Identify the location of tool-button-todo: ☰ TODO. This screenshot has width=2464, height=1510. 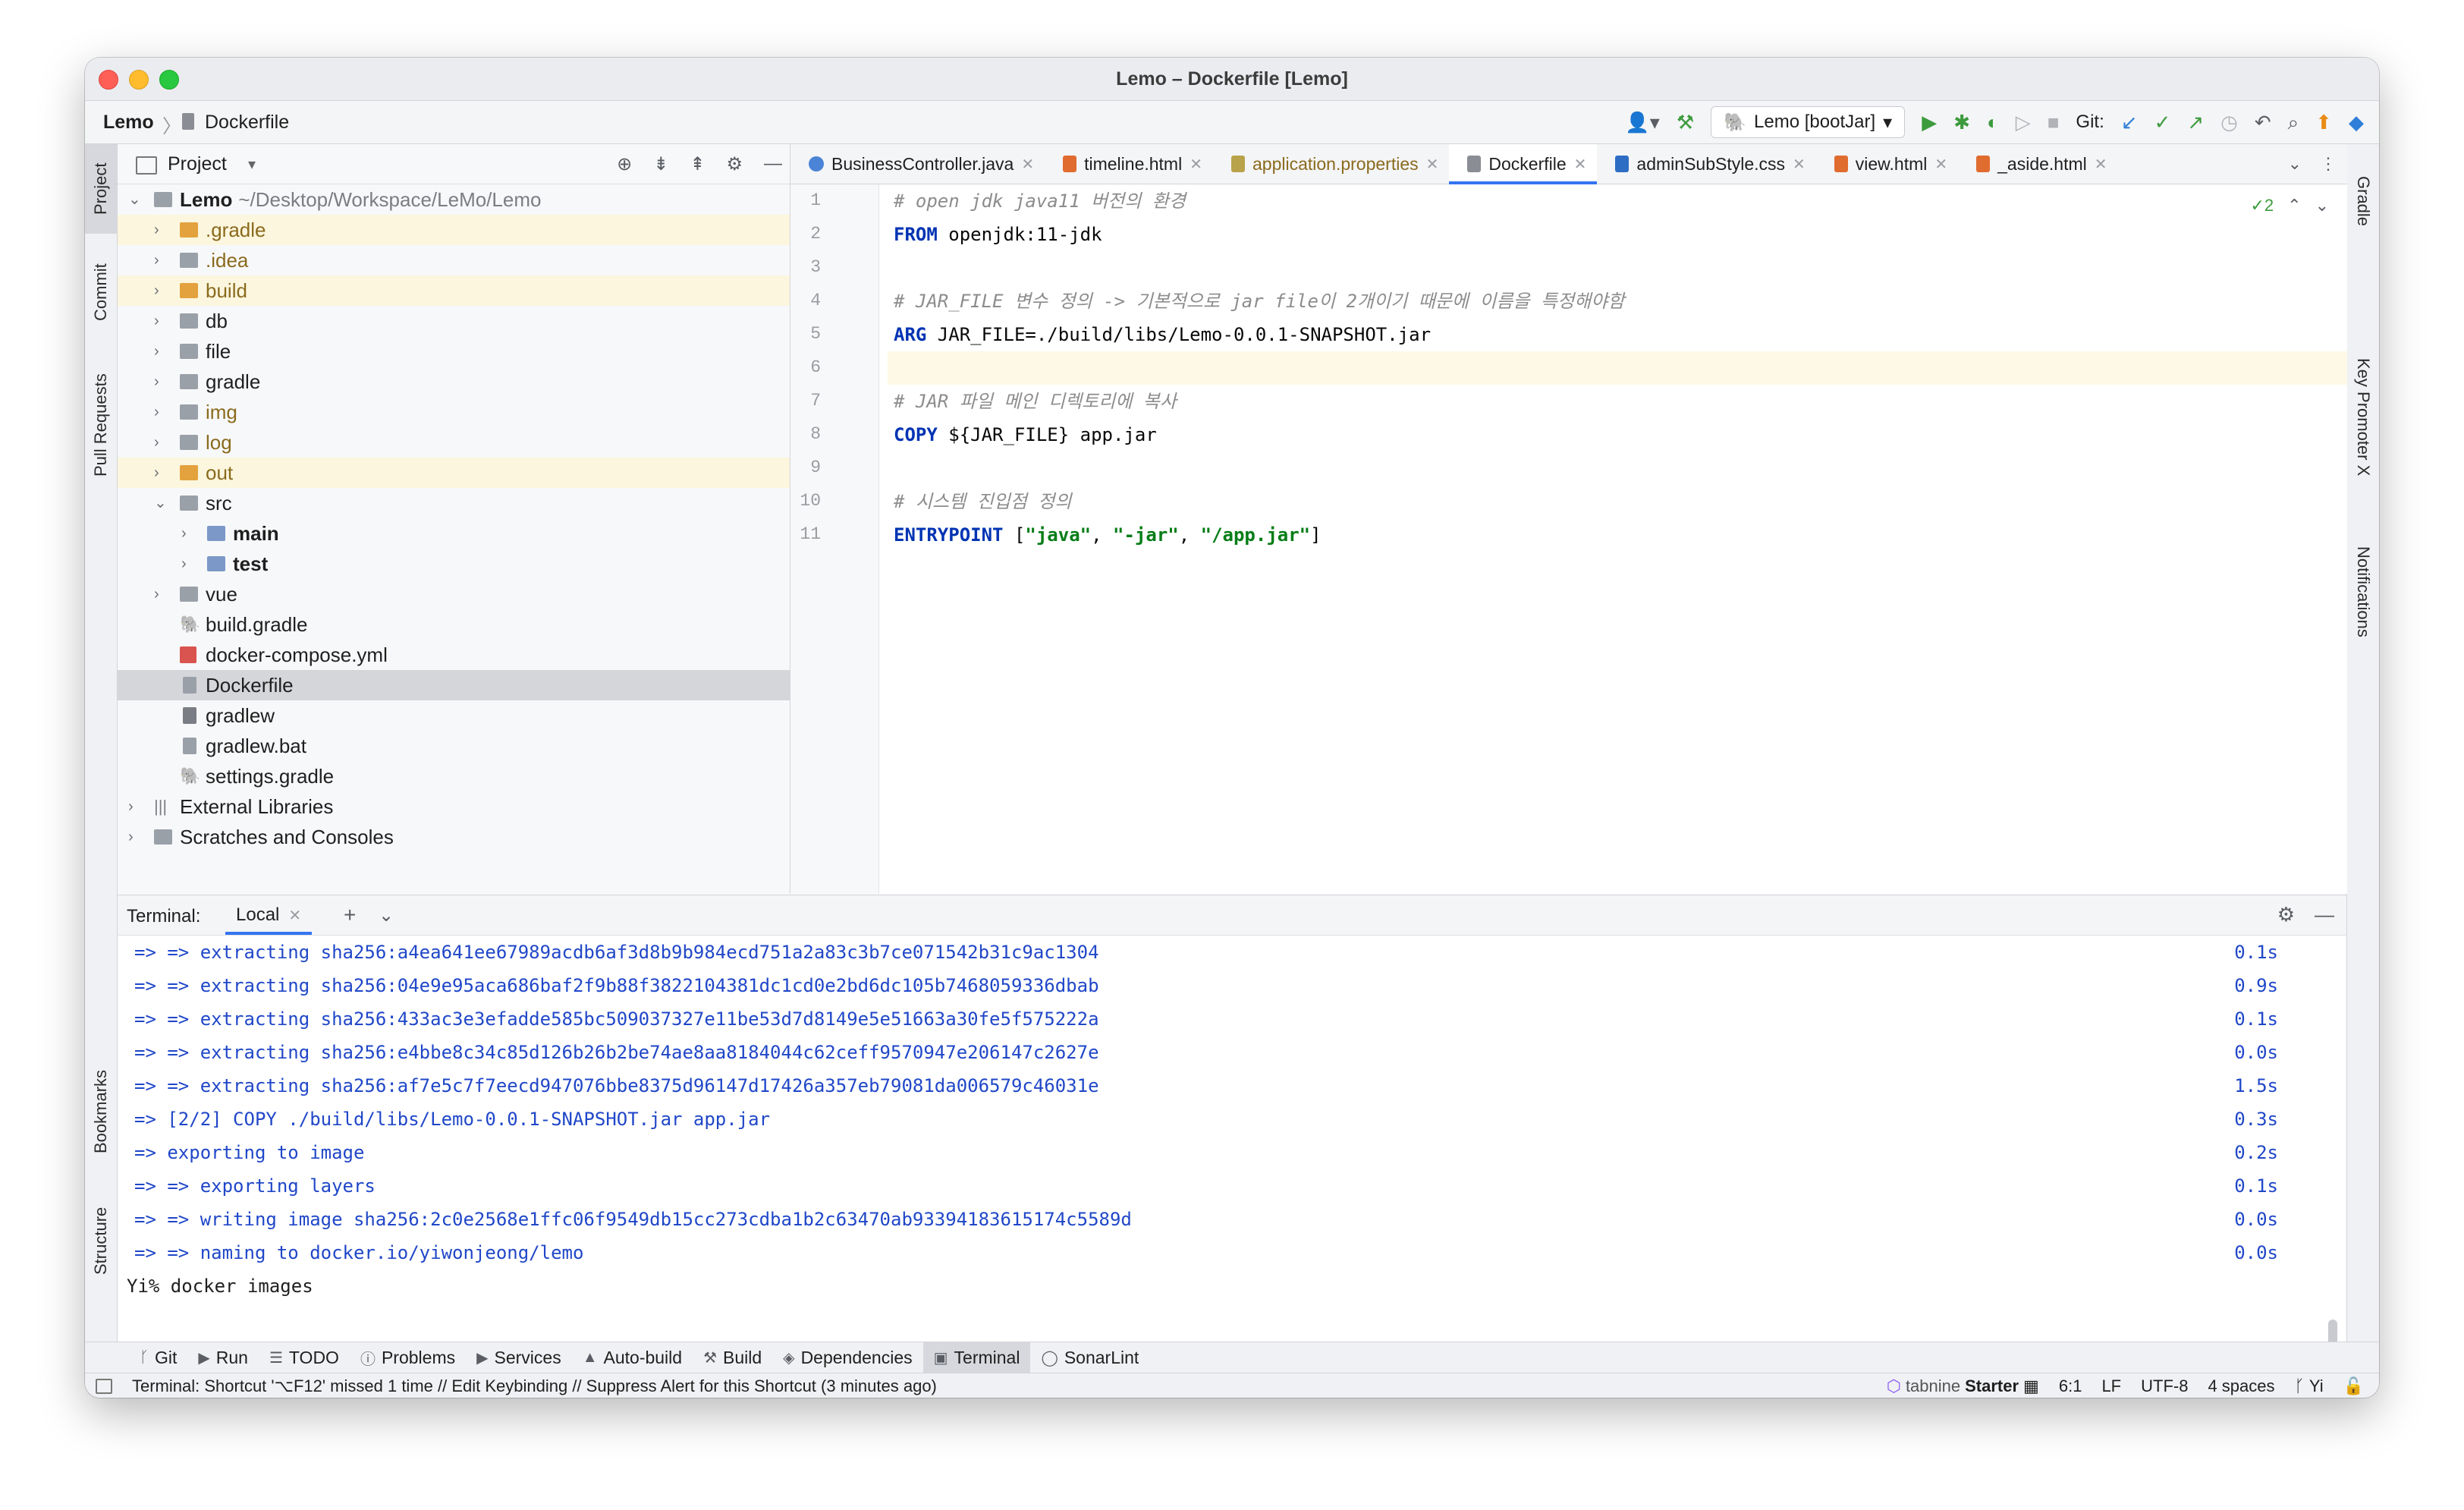
(304, 1357).